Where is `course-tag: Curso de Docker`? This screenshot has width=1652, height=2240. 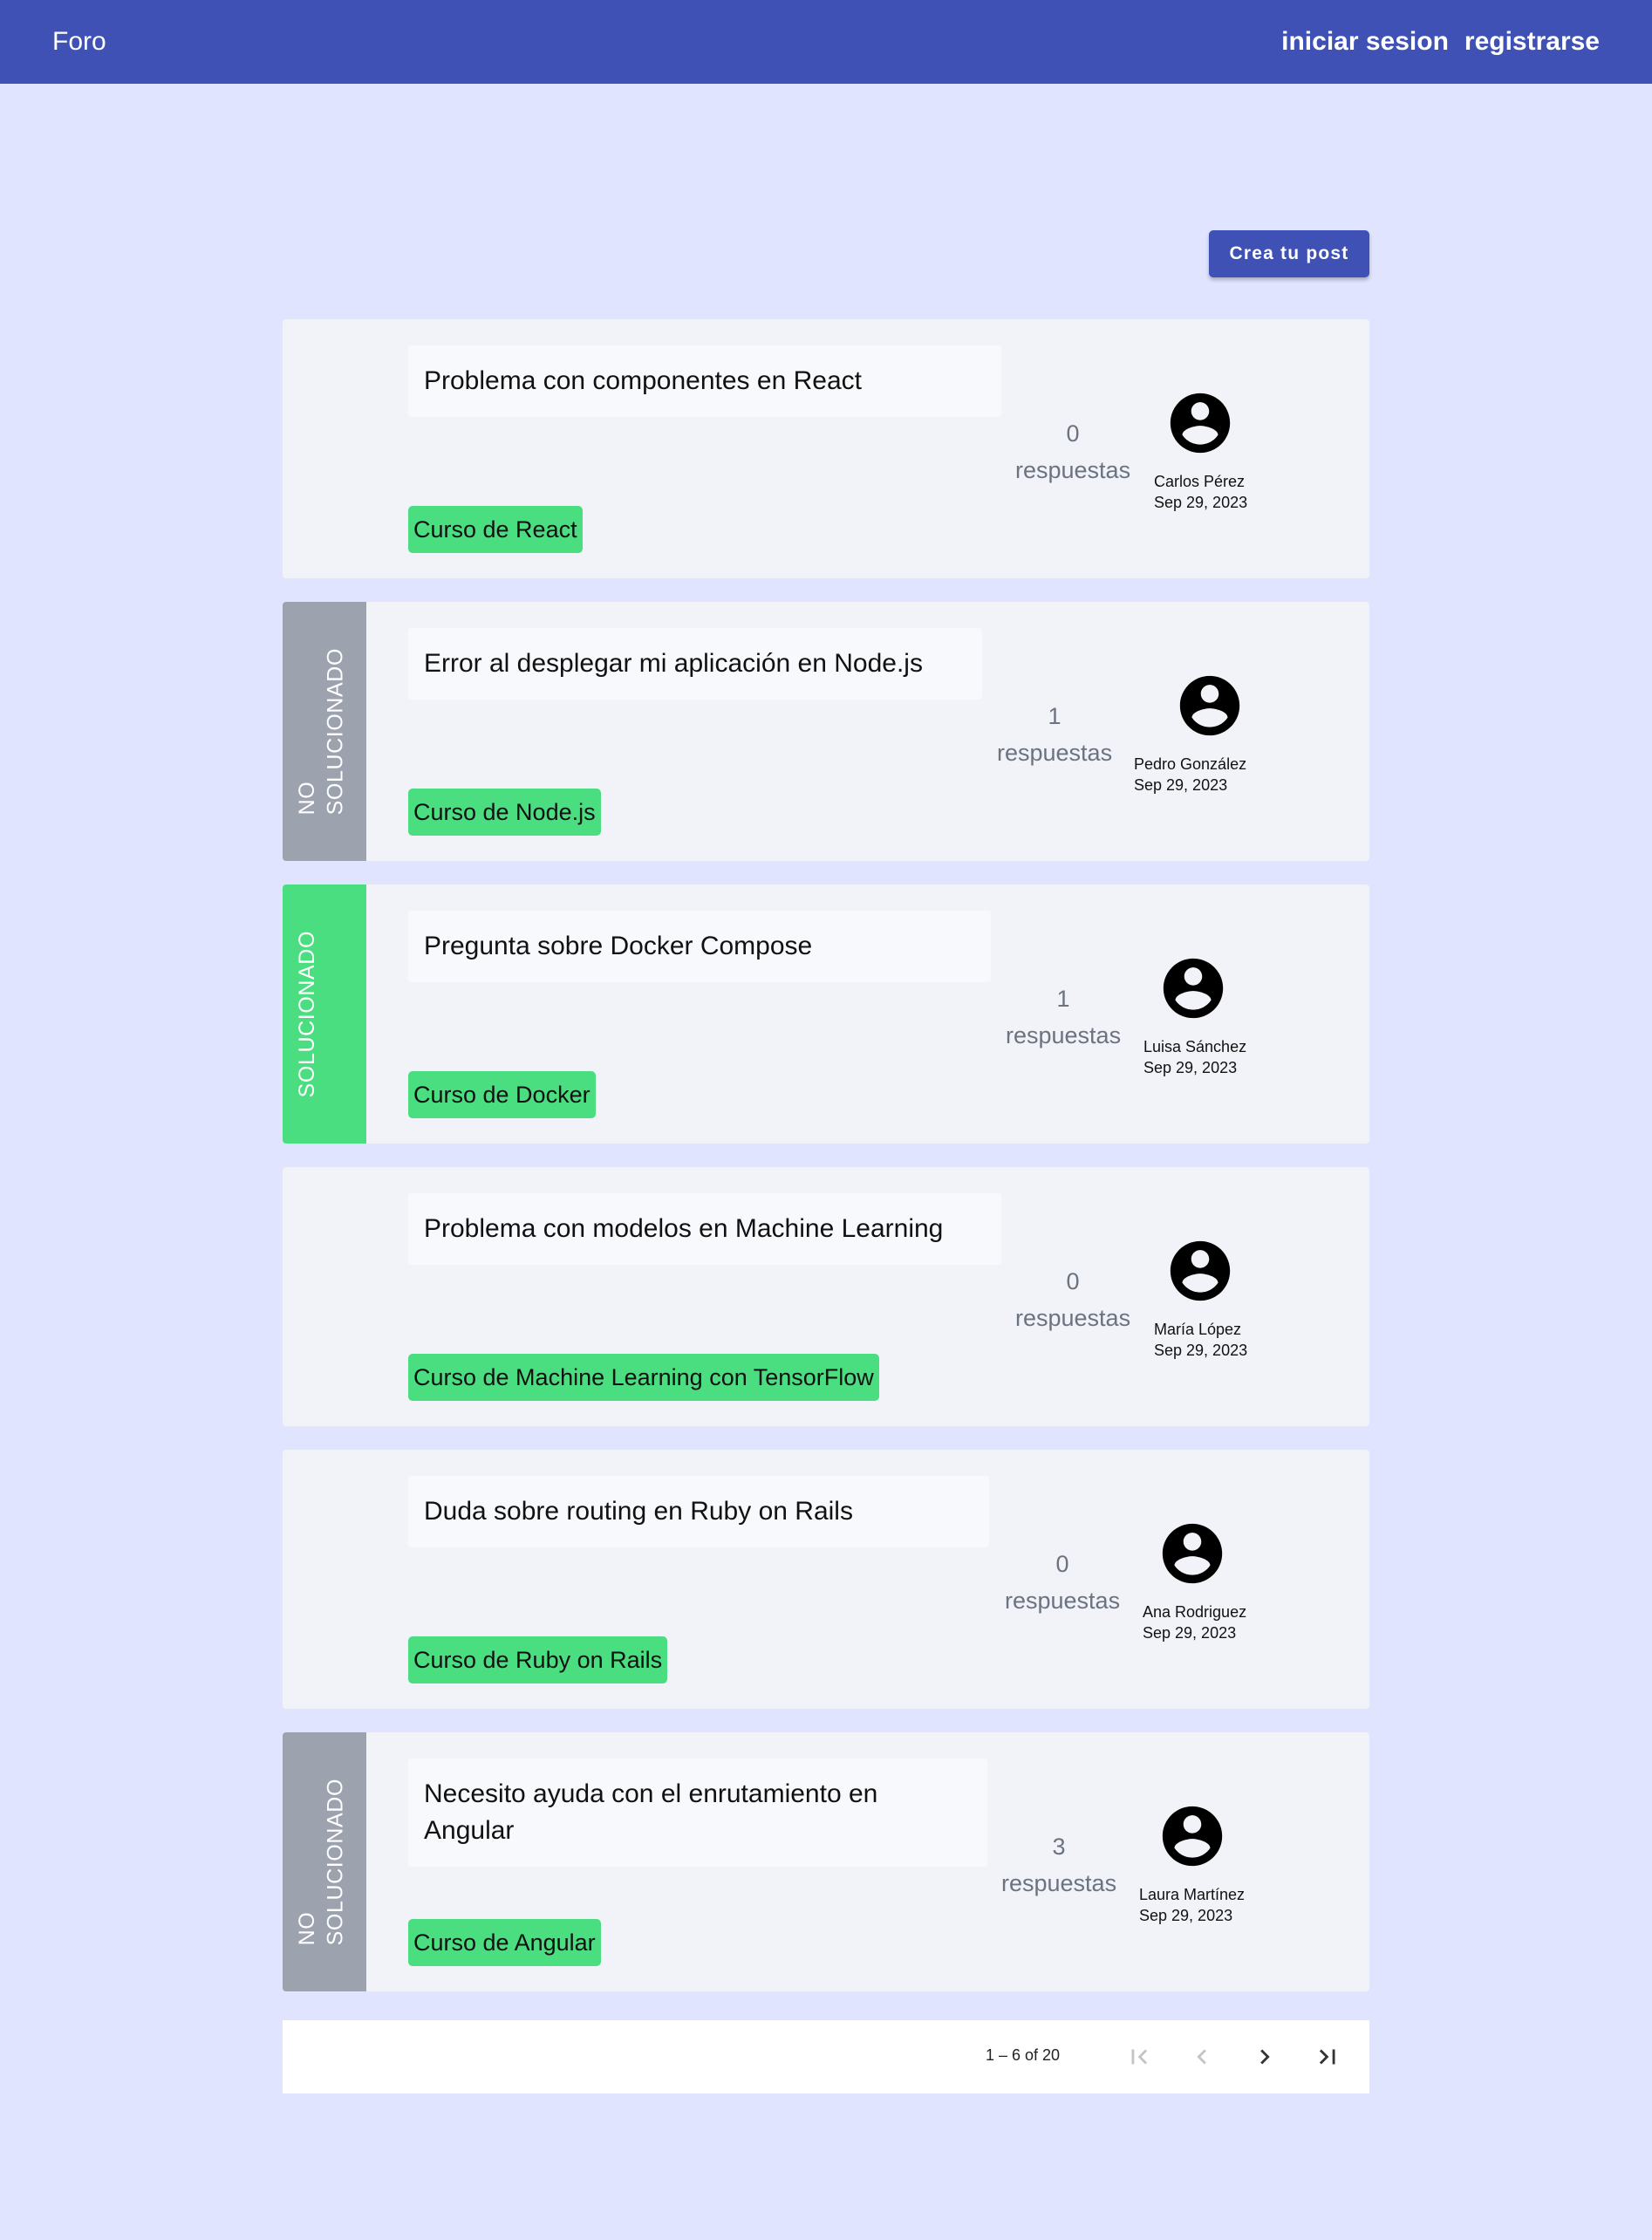 course-tag: Curso de Docker is located at coordinates (502, 1094).